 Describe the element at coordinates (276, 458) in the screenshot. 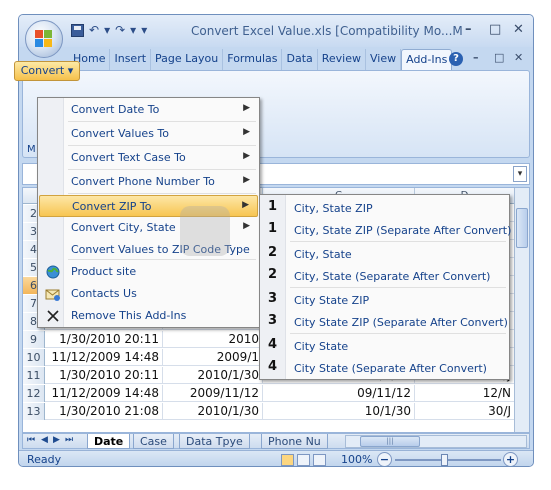

I see `status-bar: Ready 100% − +` at that location.